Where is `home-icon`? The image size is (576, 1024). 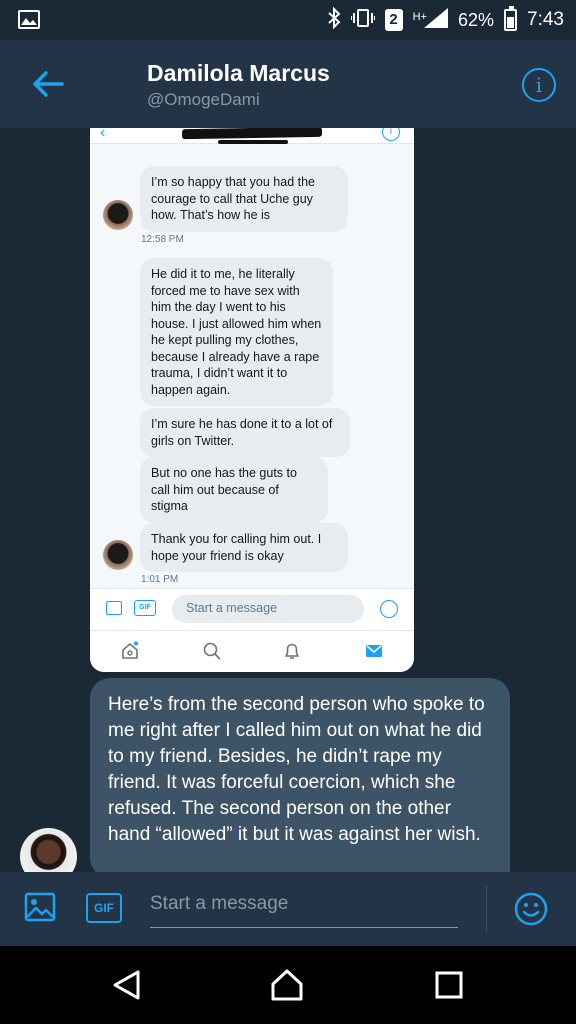
home-icon is located at coordinates (287, 985).